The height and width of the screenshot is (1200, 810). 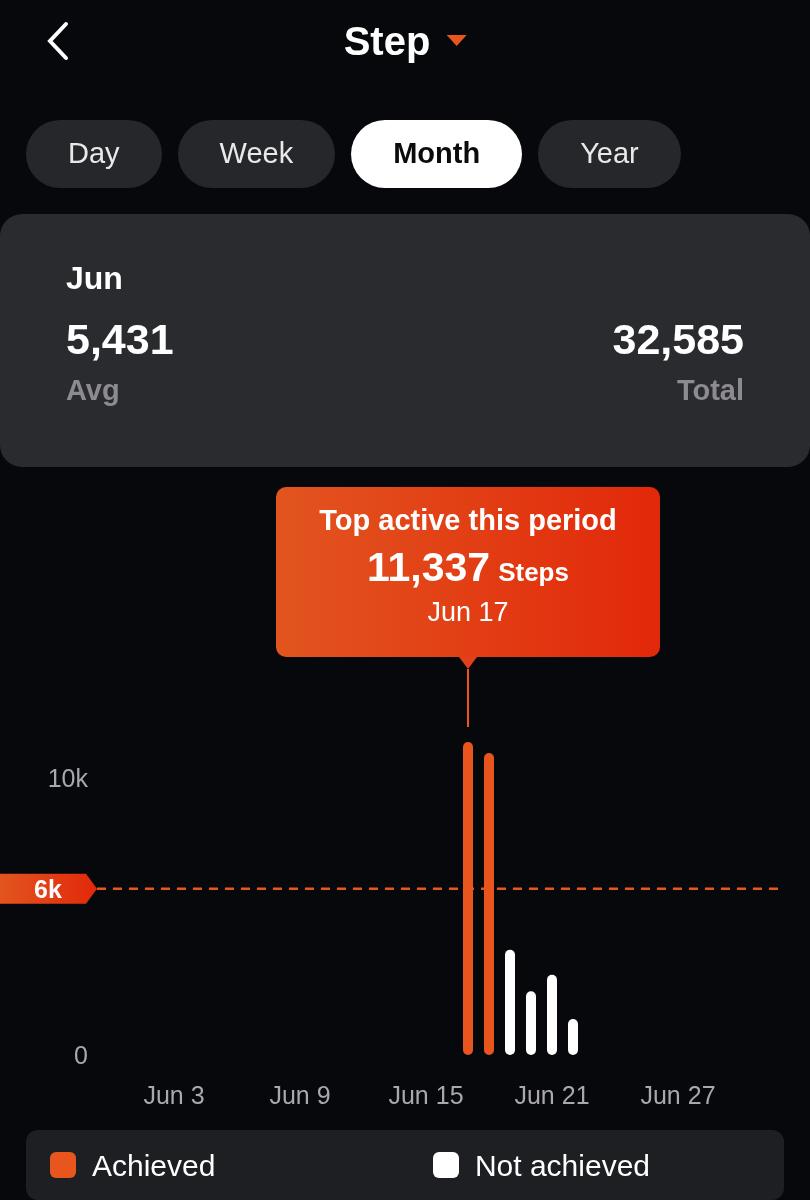 What do you see at coordinates (120, 340) in the screenshot?
I see `average-value: 5,431` at bounding box center [120, 340].